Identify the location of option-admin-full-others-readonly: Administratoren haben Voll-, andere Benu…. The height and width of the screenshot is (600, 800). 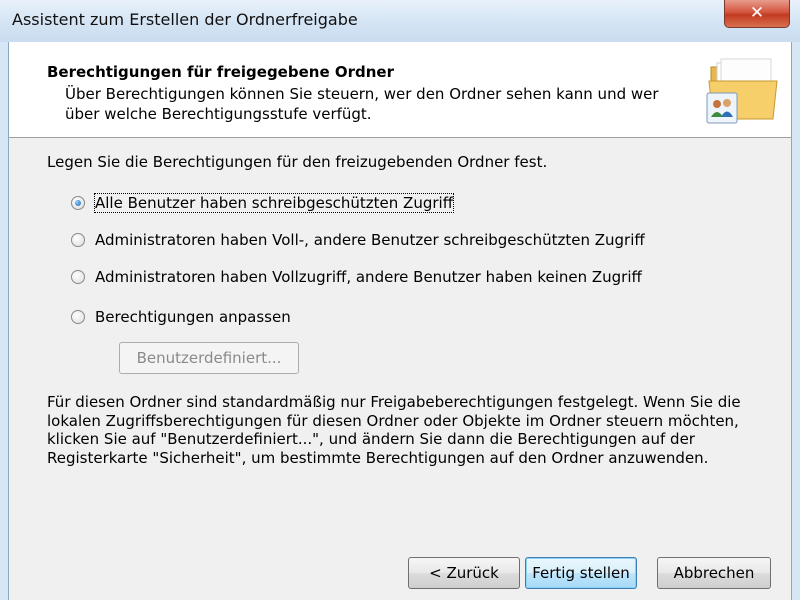
(358, 240).